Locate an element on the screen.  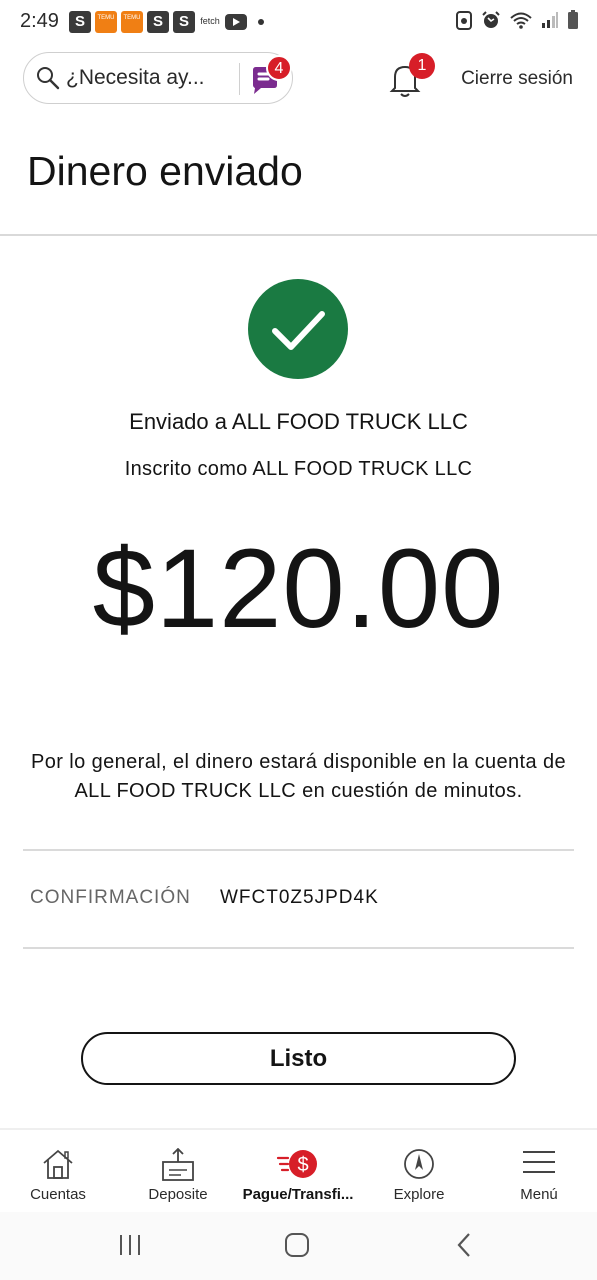
hamburger-menu-icon is located at coordinates (539, 1162).